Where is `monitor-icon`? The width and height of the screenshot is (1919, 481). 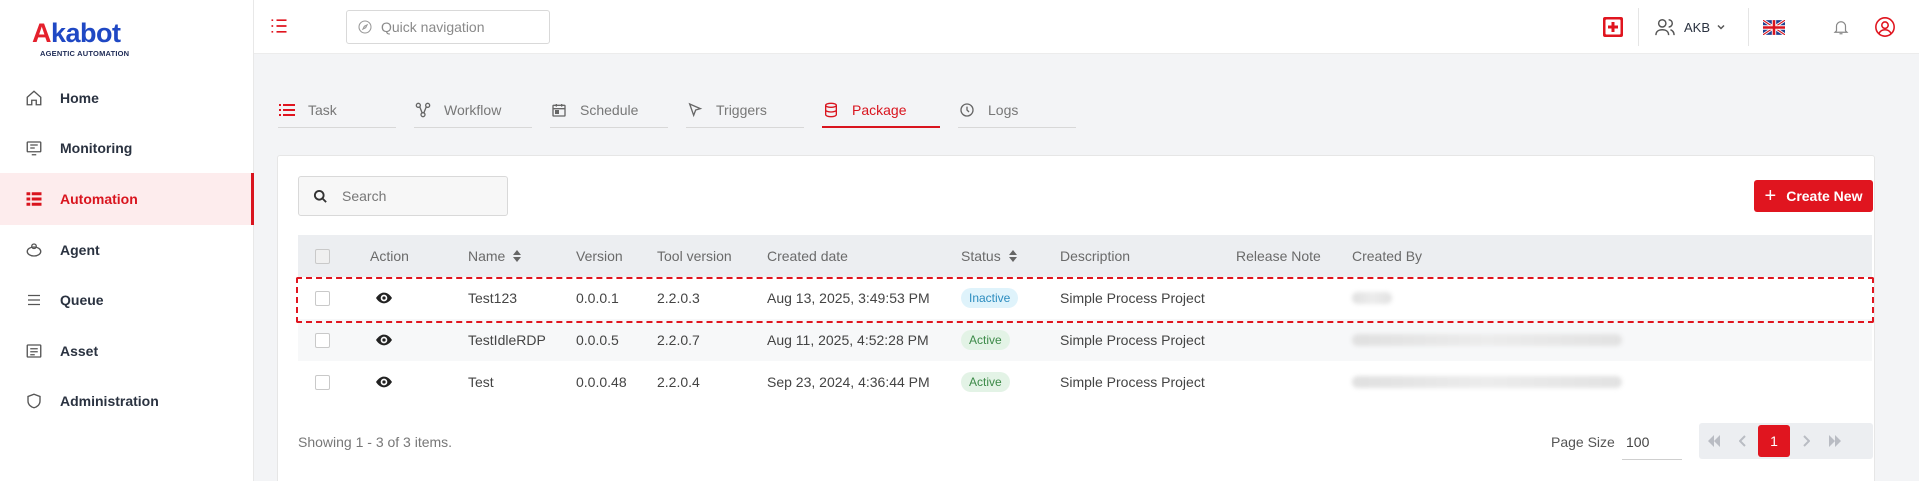 monitor-icon is located at coordinates (34, 148).